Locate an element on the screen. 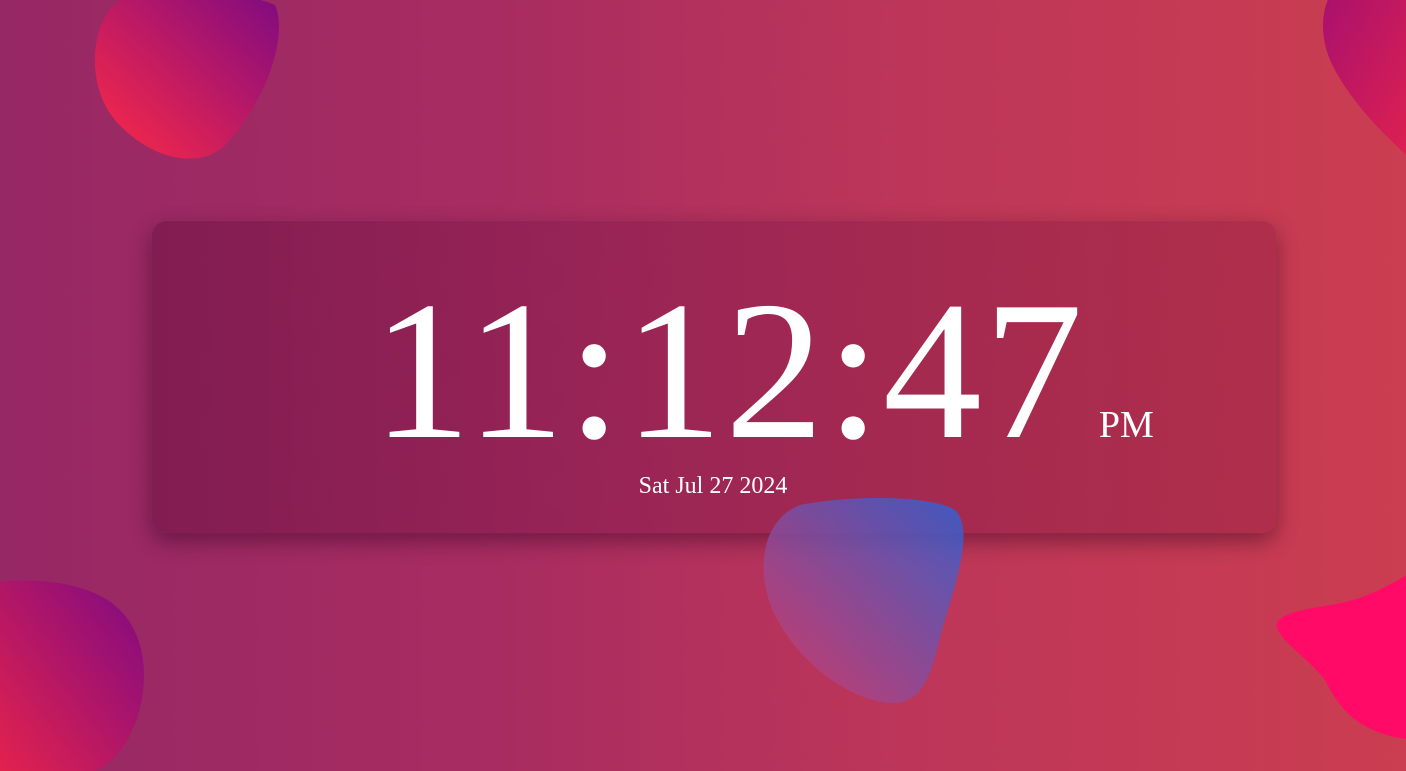 The image size is (1406, 771). am-pm-indicator: PM is located at coordinates (1126, 425).